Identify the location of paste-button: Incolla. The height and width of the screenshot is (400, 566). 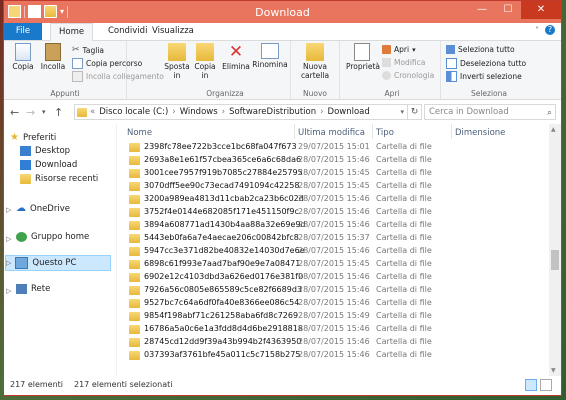
(53, 57).